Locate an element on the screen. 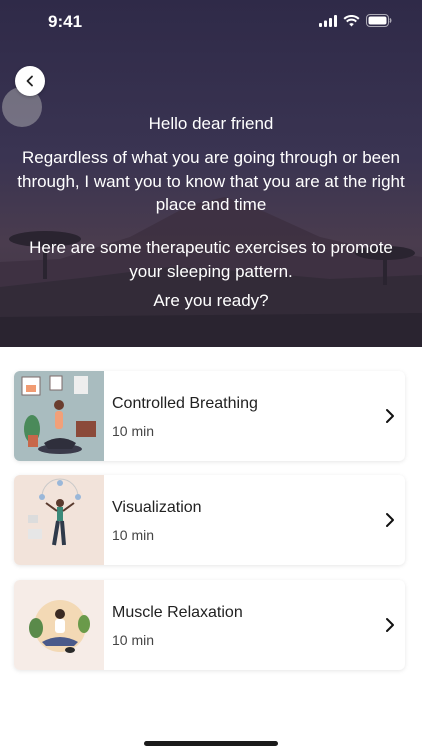 This screenshot has width=422, height=750. home-indicator is located at coordinates (211, 743).